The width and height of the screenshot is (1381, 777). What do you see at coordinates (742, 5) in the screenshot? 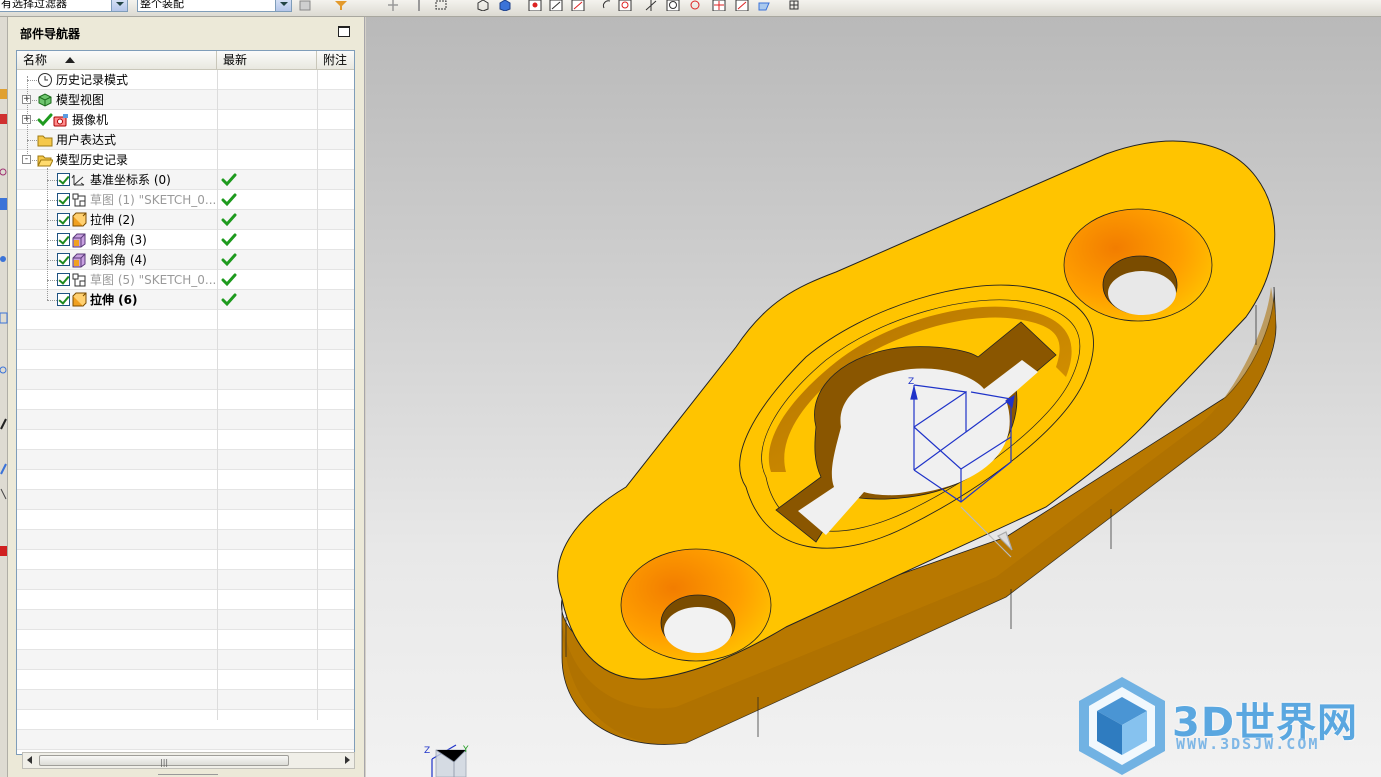
I see `snap-curve-icon` at bounding box center [742, 5].